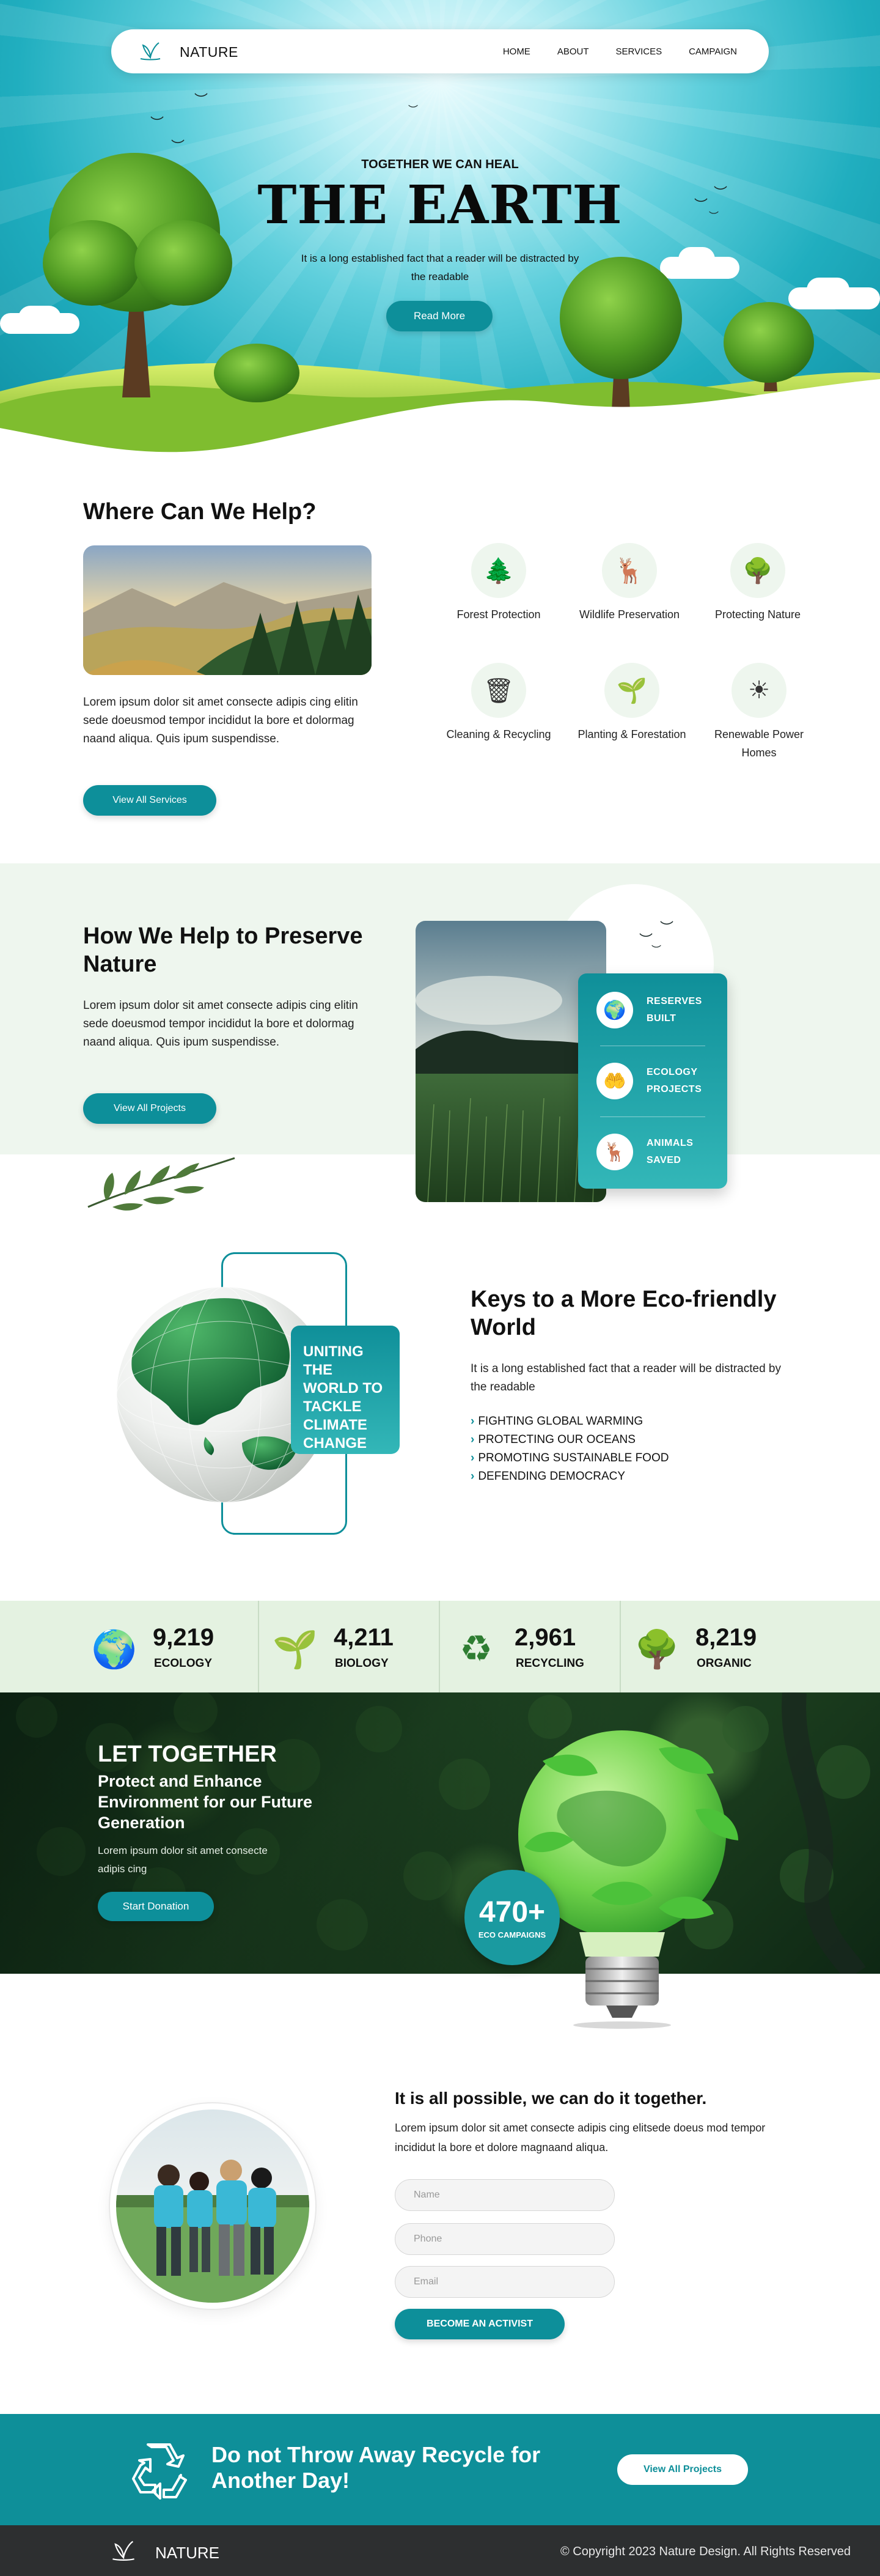 The width and height of the screenshot is (880, 2576). Describe the element at coordinates (223, 950) in the screenshot. I see `preserve-title: How We Help to Preserve Nature` at that location.